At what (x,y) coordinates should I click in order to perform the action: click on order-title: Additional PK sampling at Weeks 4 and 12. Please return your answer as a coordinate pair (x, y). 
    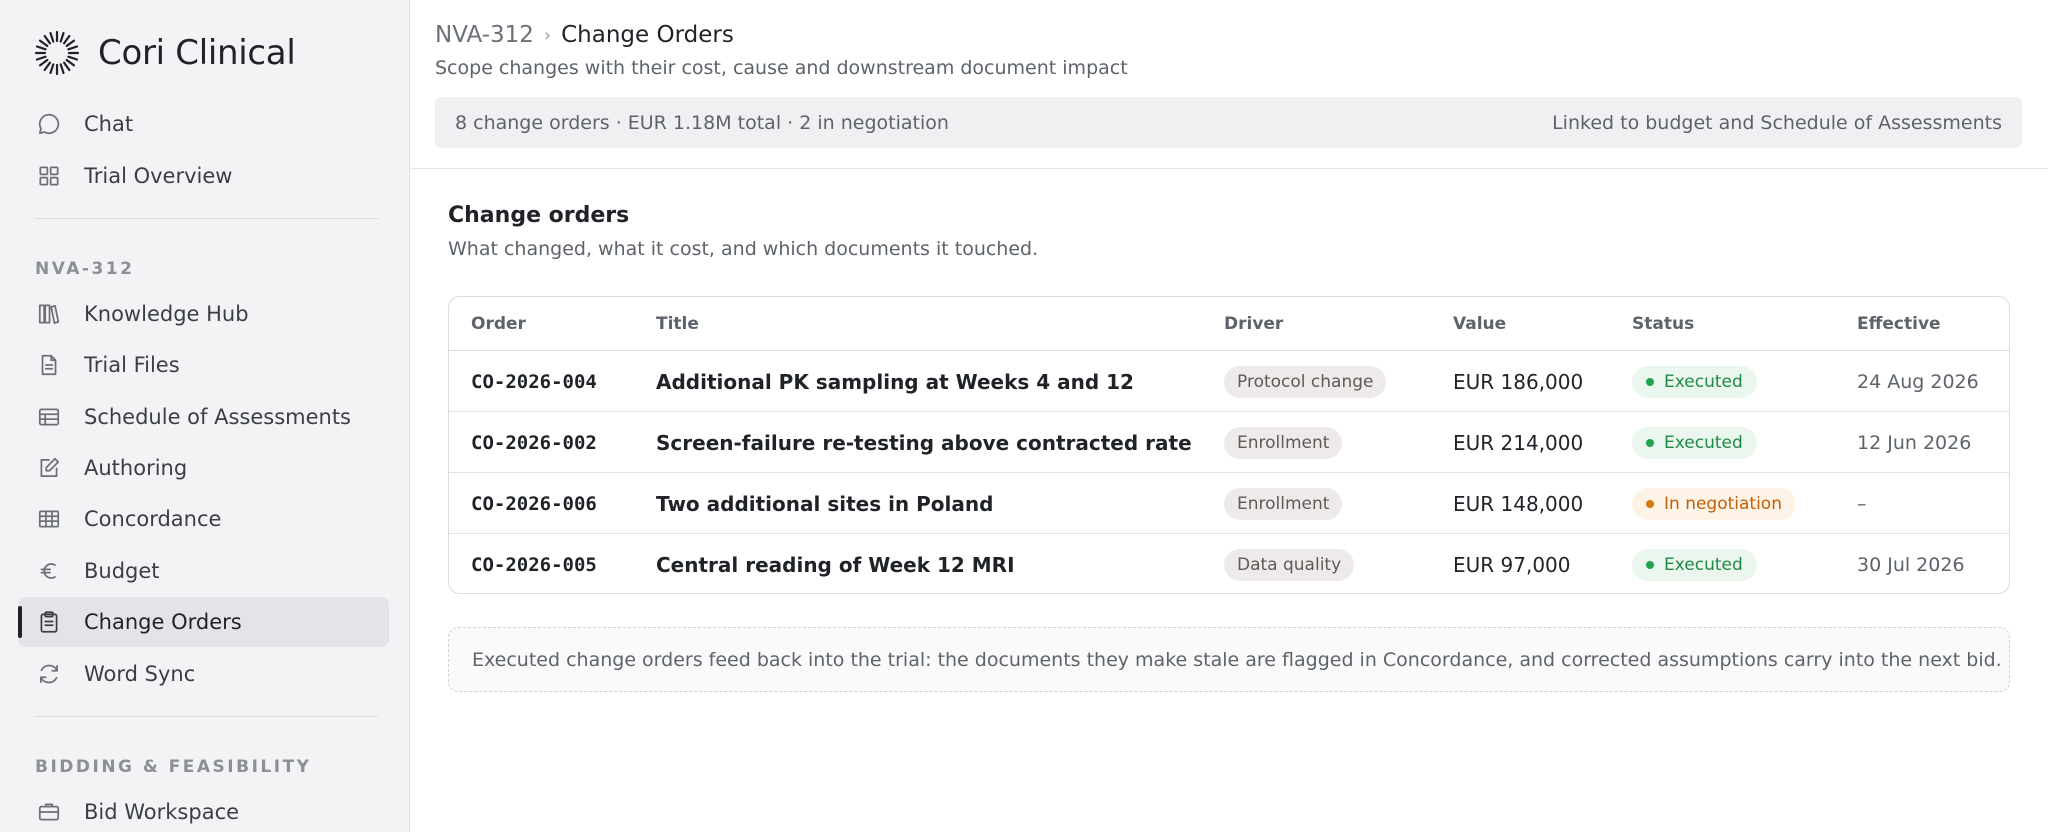
    Looking at the image, I should click on (895, 381).